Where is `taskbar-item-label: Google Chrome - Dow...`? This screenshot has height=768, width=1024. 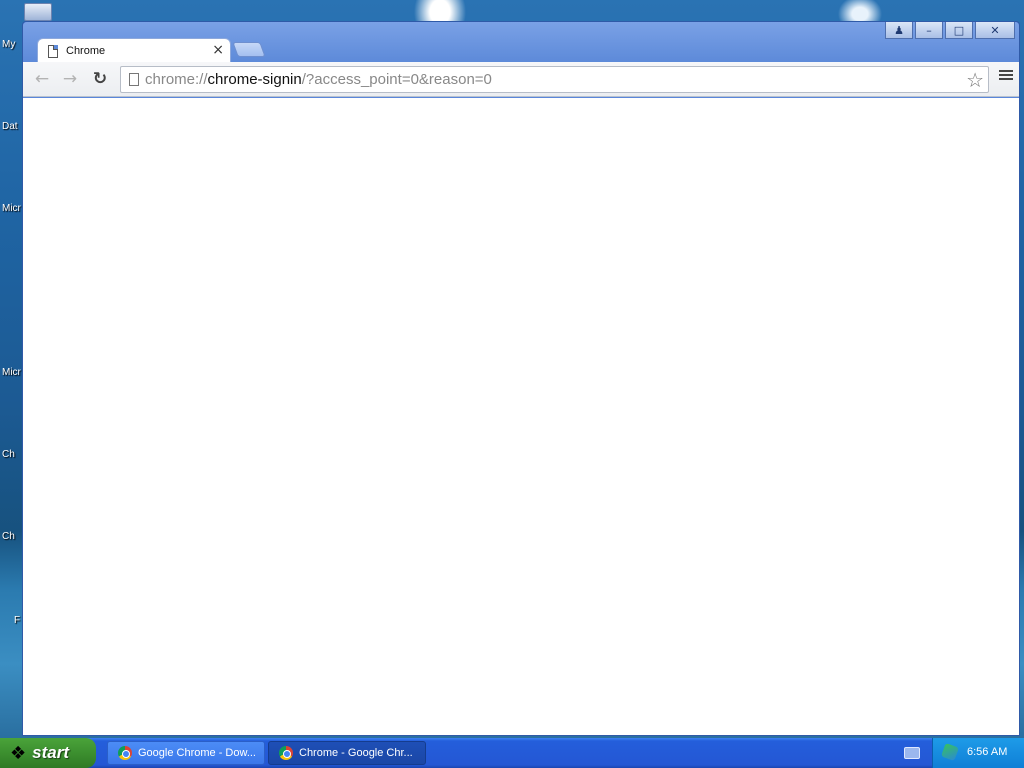 taskbar-item-label: Google Chrome - Dow... is located at coordinates (197, 753).